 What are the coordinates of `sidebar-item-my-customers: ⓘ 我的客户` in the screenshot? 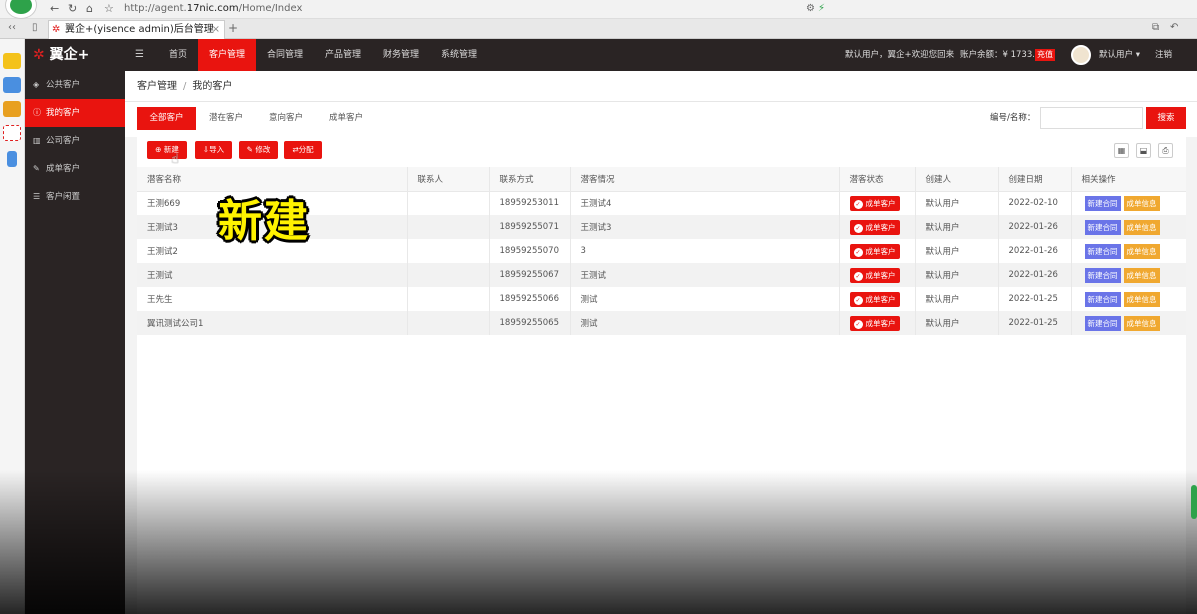 It's located at (75, 113).